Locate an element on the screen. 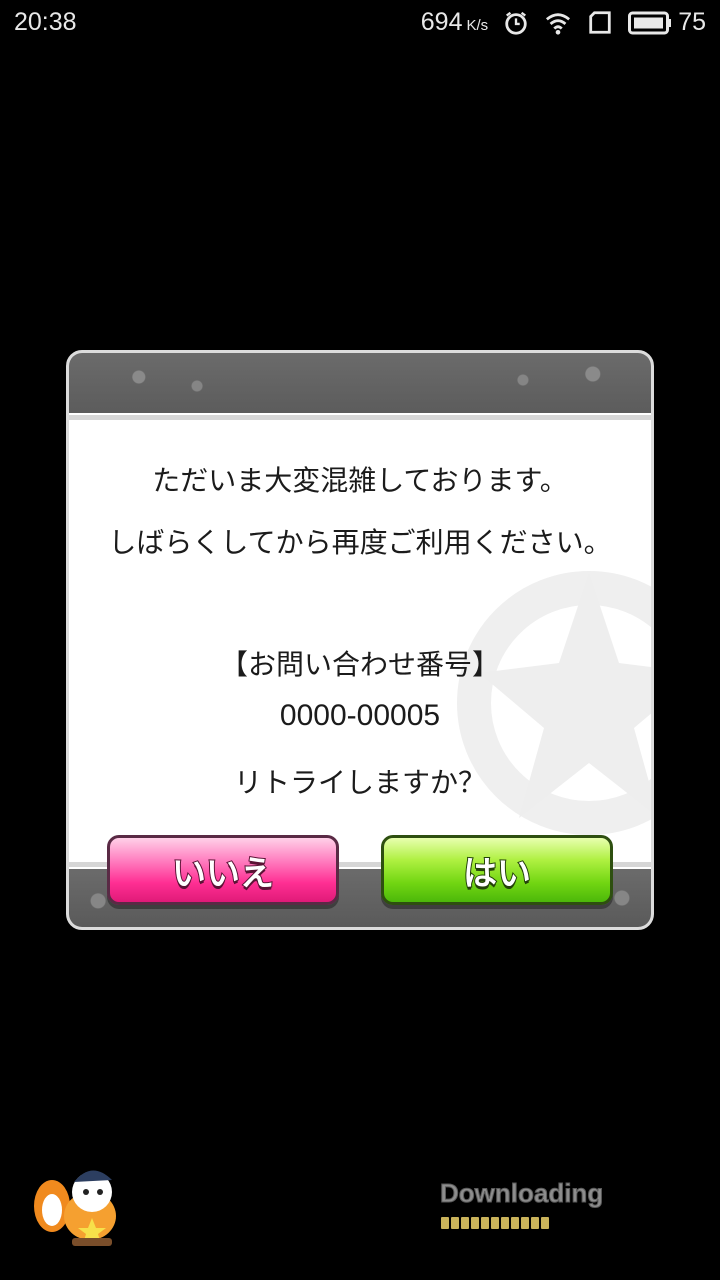  no-button-label: いいえ is located at coordinates (223, 874).